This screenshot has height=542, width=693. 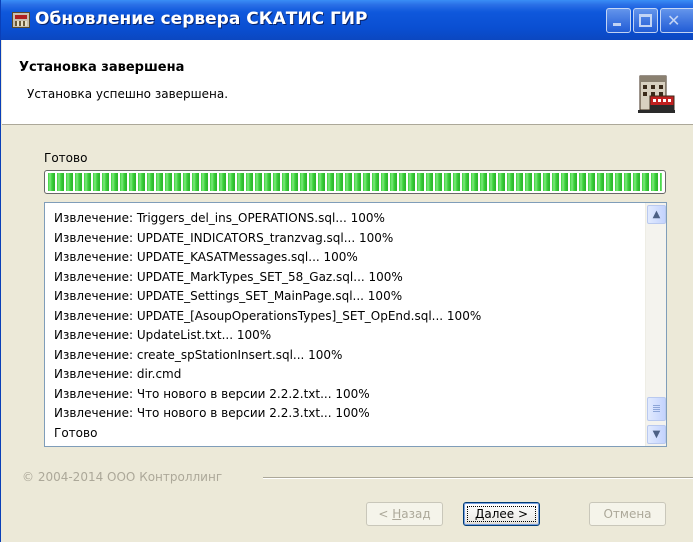 I want to click on log-line: Готово, so click(x=76, y=432).